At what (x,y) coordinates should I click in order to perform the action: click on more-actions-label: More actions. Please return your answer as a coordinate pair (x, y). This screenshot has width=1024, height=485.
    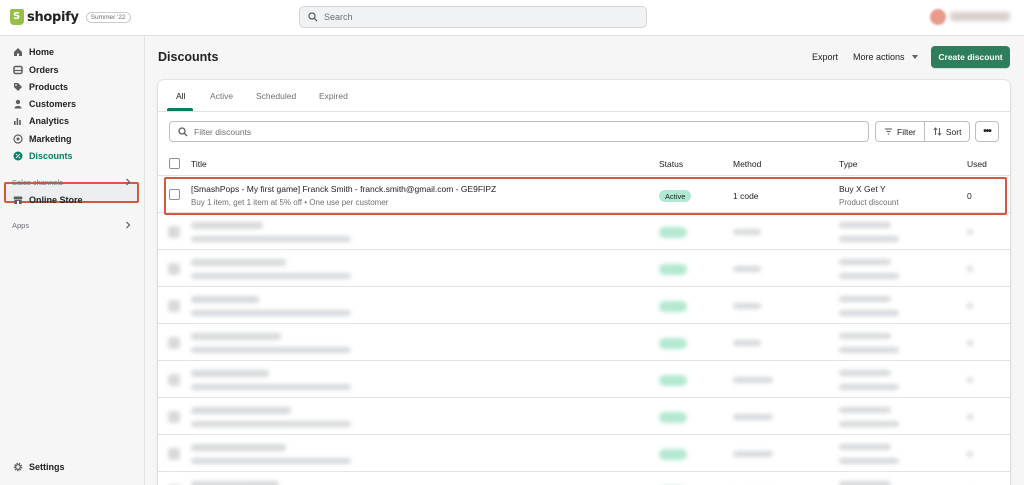
    Looking at the image, I should click on (879, 57).